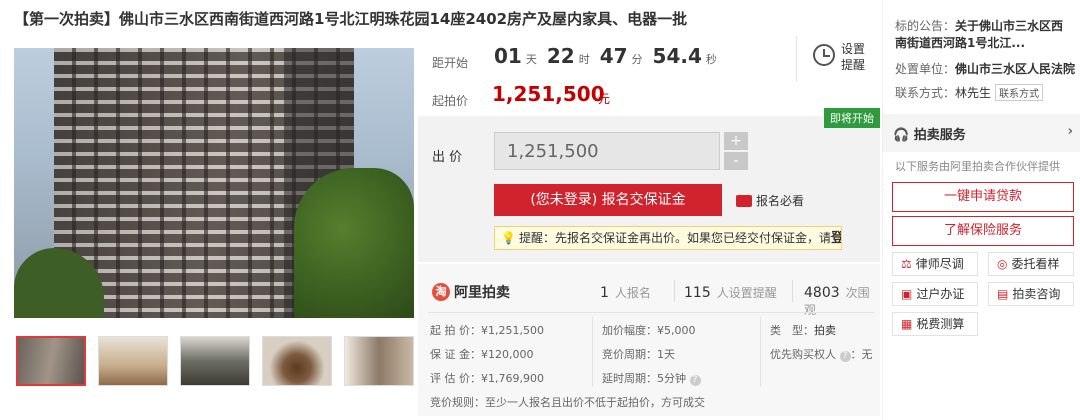 This screenshot has height=420, width=1080. What do you see at coordinates (822, 293) in the screenshot?
I see `stat-views-count: 4803` at bounding box center [822, 293].